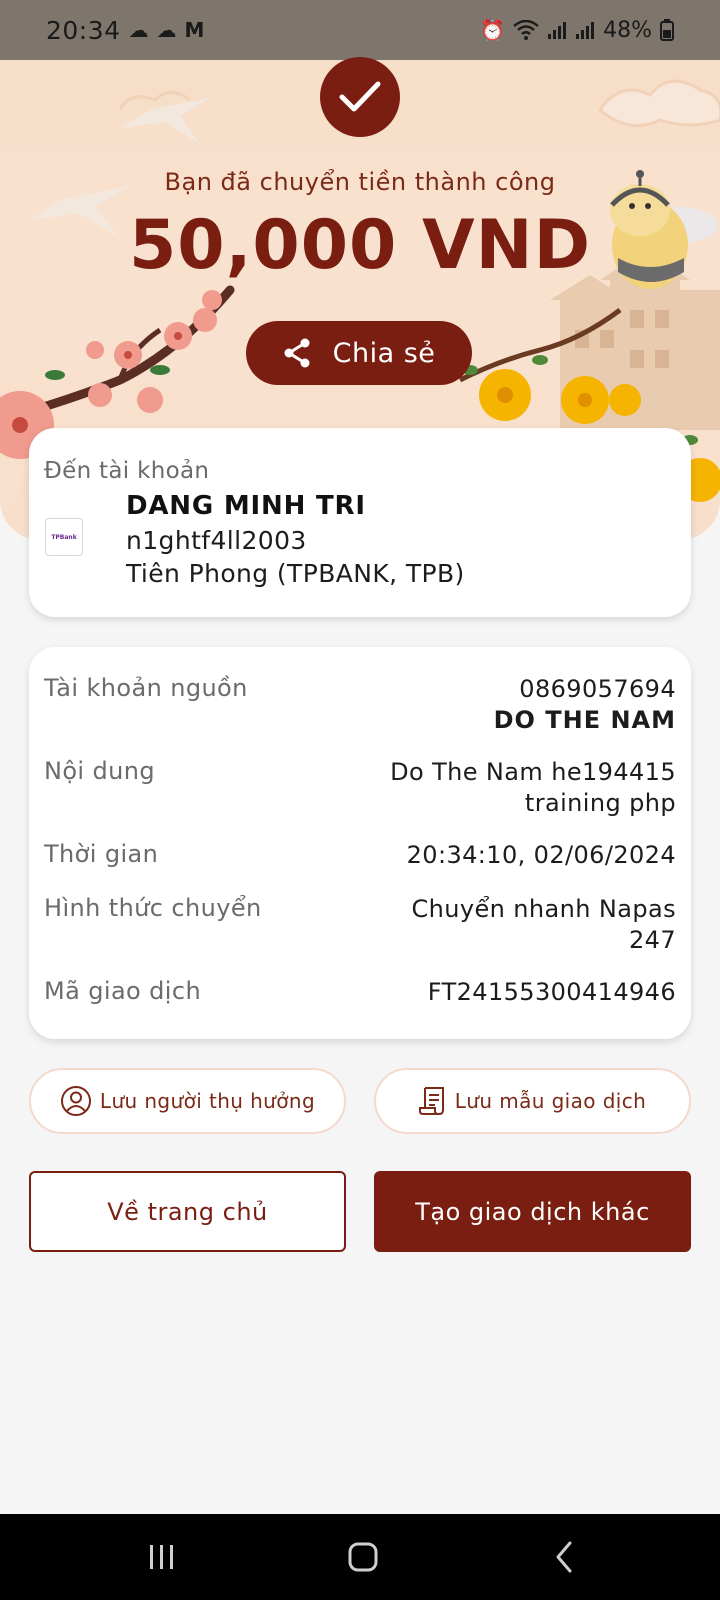  Describe the element at coordinates (246, 506) in the screenshot. I see `recipient-name: DANG MINH TRI` at that location.